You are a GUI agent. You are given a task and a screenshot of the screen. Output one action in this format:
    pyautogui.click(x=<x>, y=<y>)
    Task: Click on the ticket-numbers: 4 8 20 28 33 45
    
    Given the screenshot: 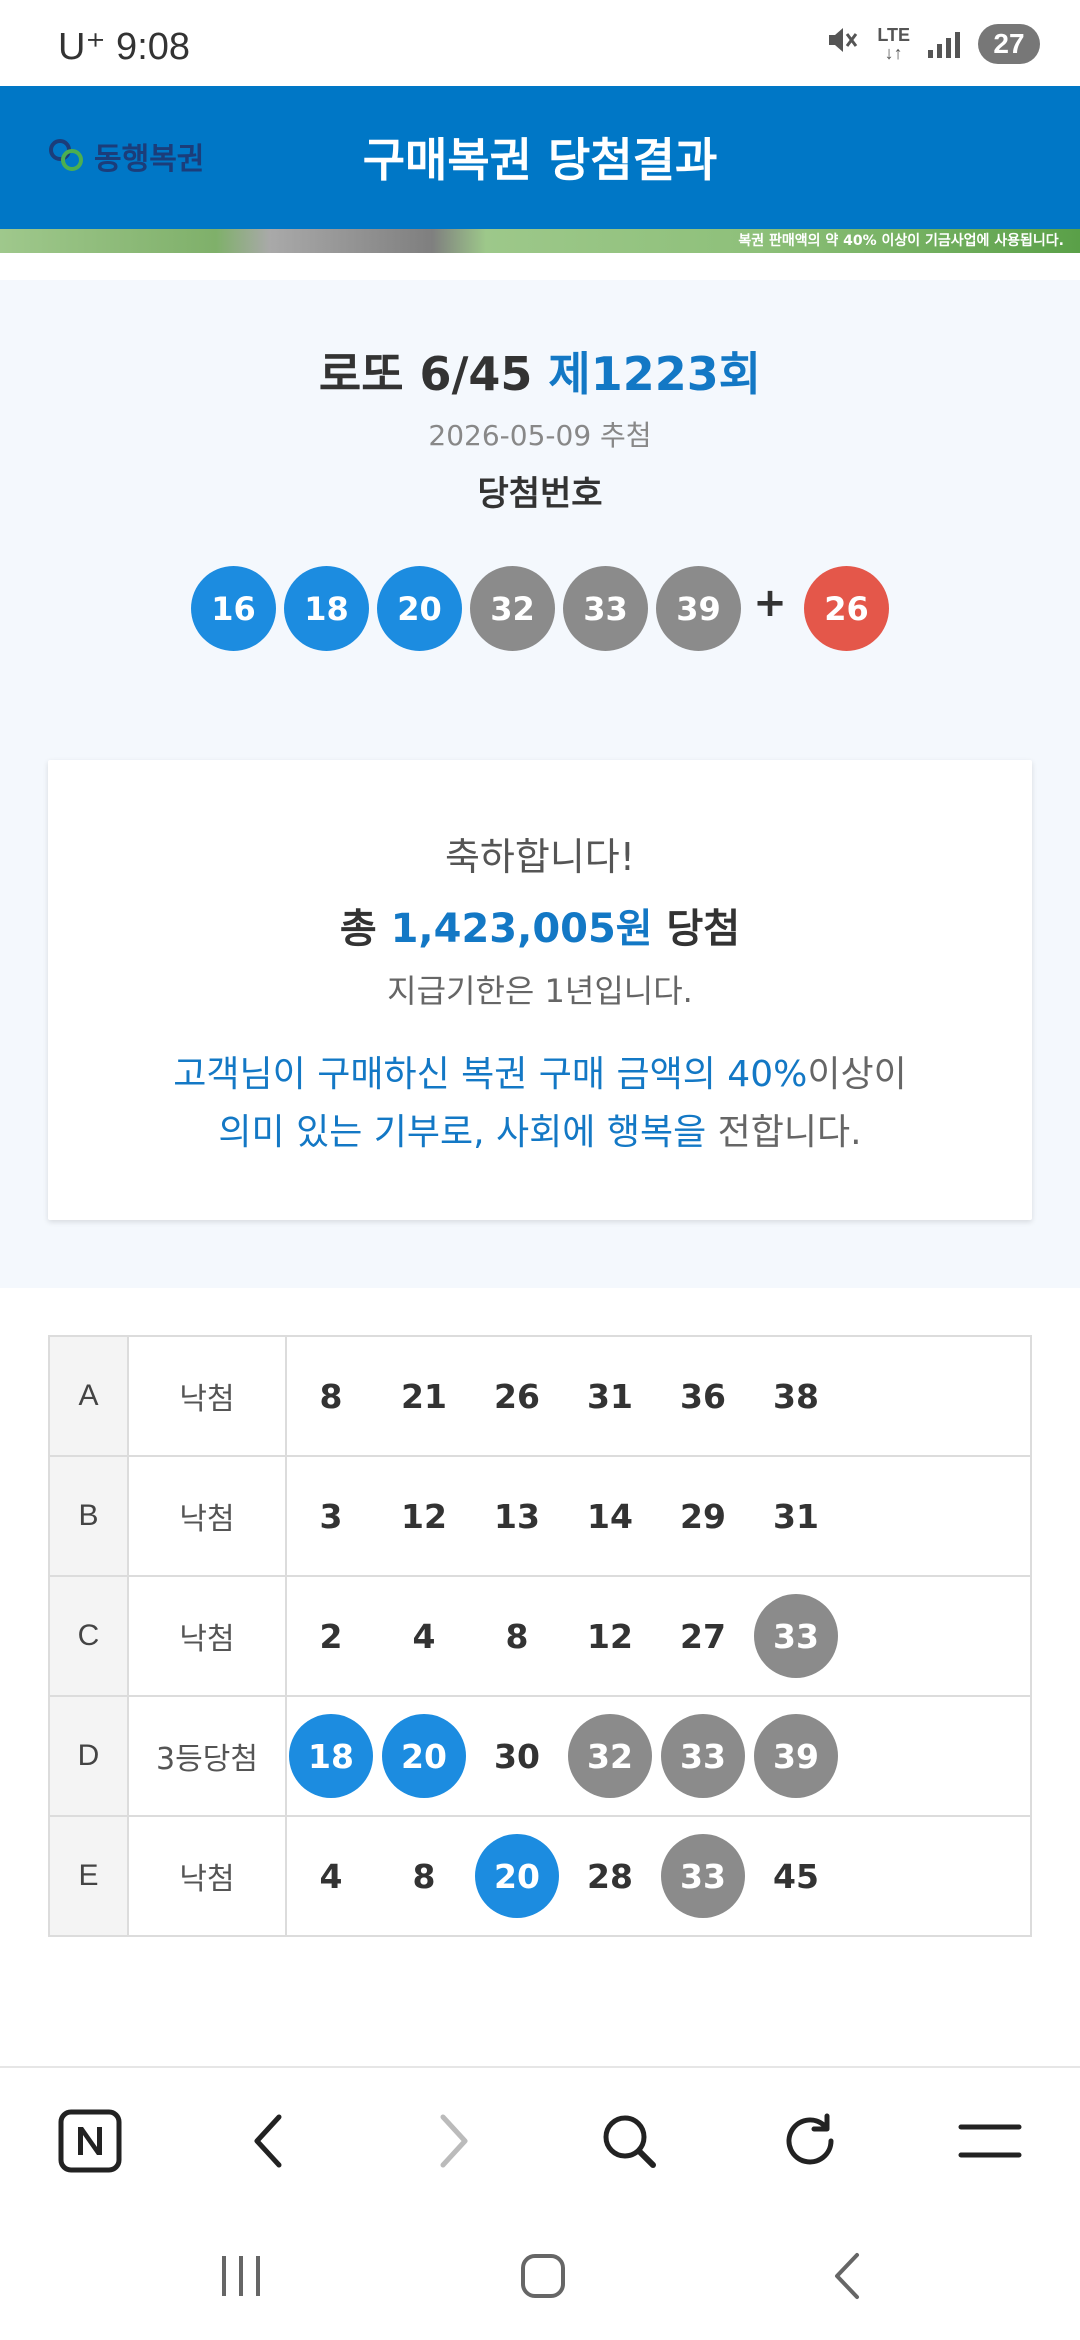 What is the action you would take?
    pyautogui.click(x=658, y=1876)
    